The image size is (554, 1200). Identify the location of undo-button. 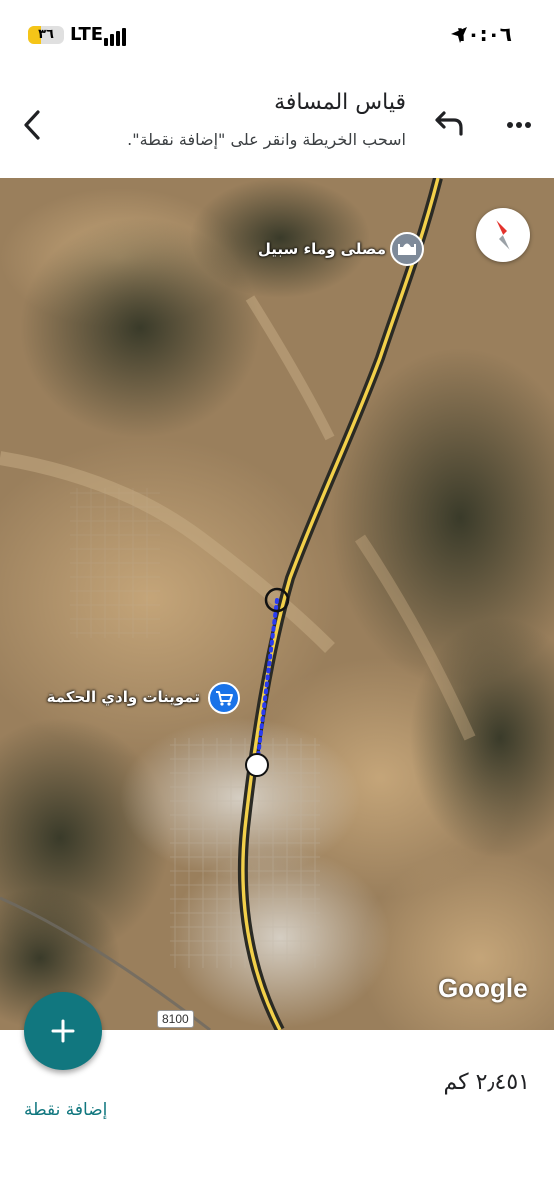
(447, 125).